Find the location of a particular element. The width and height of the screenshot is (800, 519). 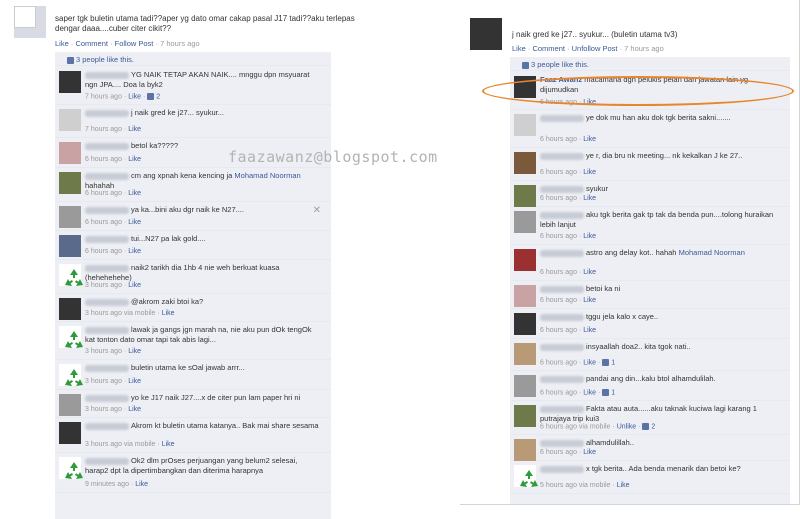

close-icon: ✕ is located at coordinates (317, 210).